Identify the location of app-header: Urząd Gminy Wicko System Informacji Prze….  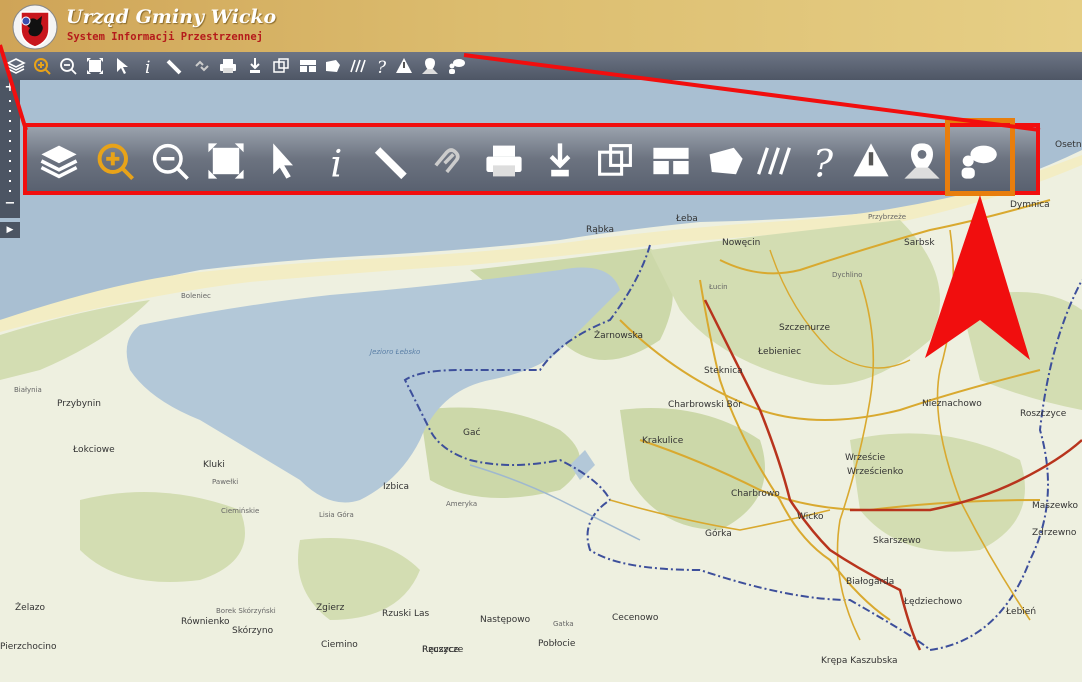
(541, 26).